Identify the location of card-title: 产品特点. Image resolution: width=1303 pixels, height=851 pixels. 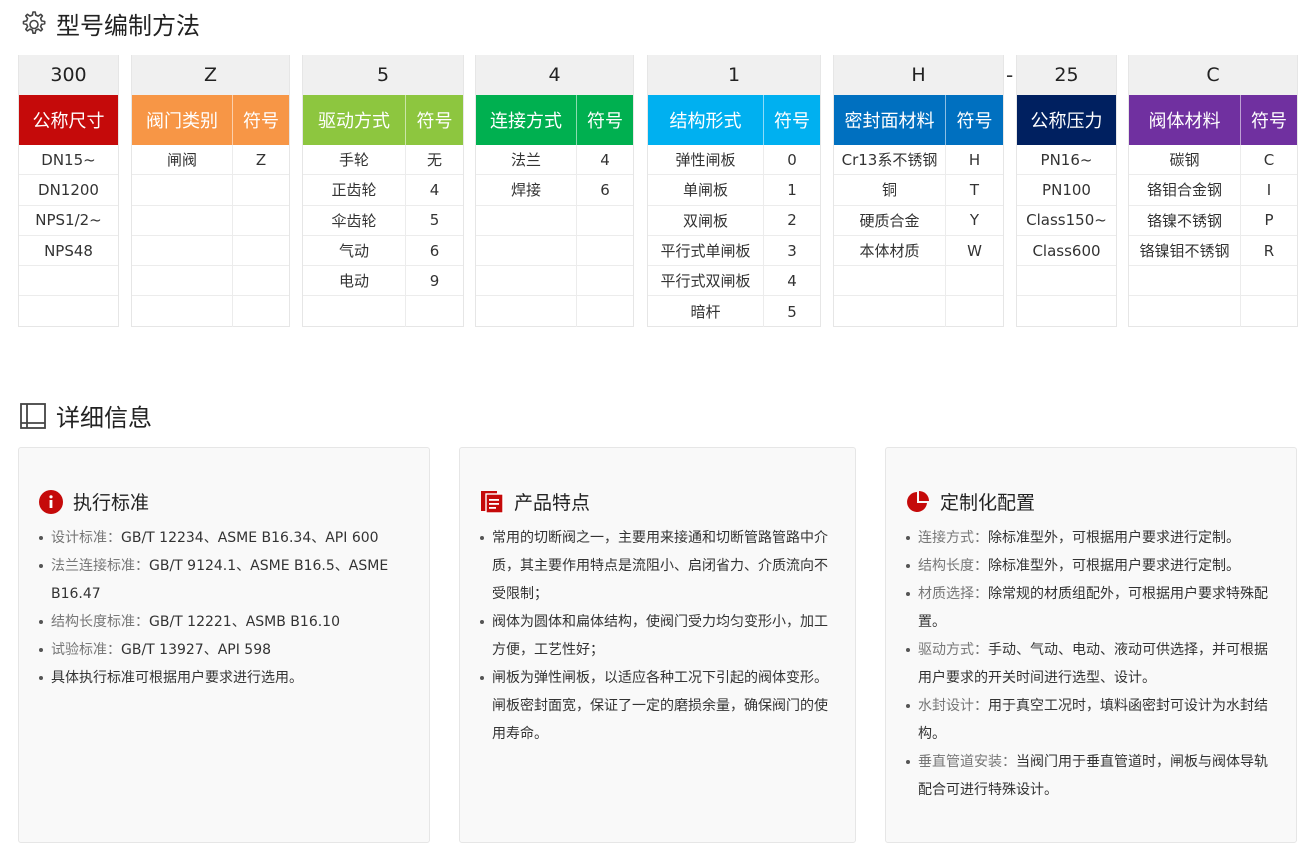
(552, 503).